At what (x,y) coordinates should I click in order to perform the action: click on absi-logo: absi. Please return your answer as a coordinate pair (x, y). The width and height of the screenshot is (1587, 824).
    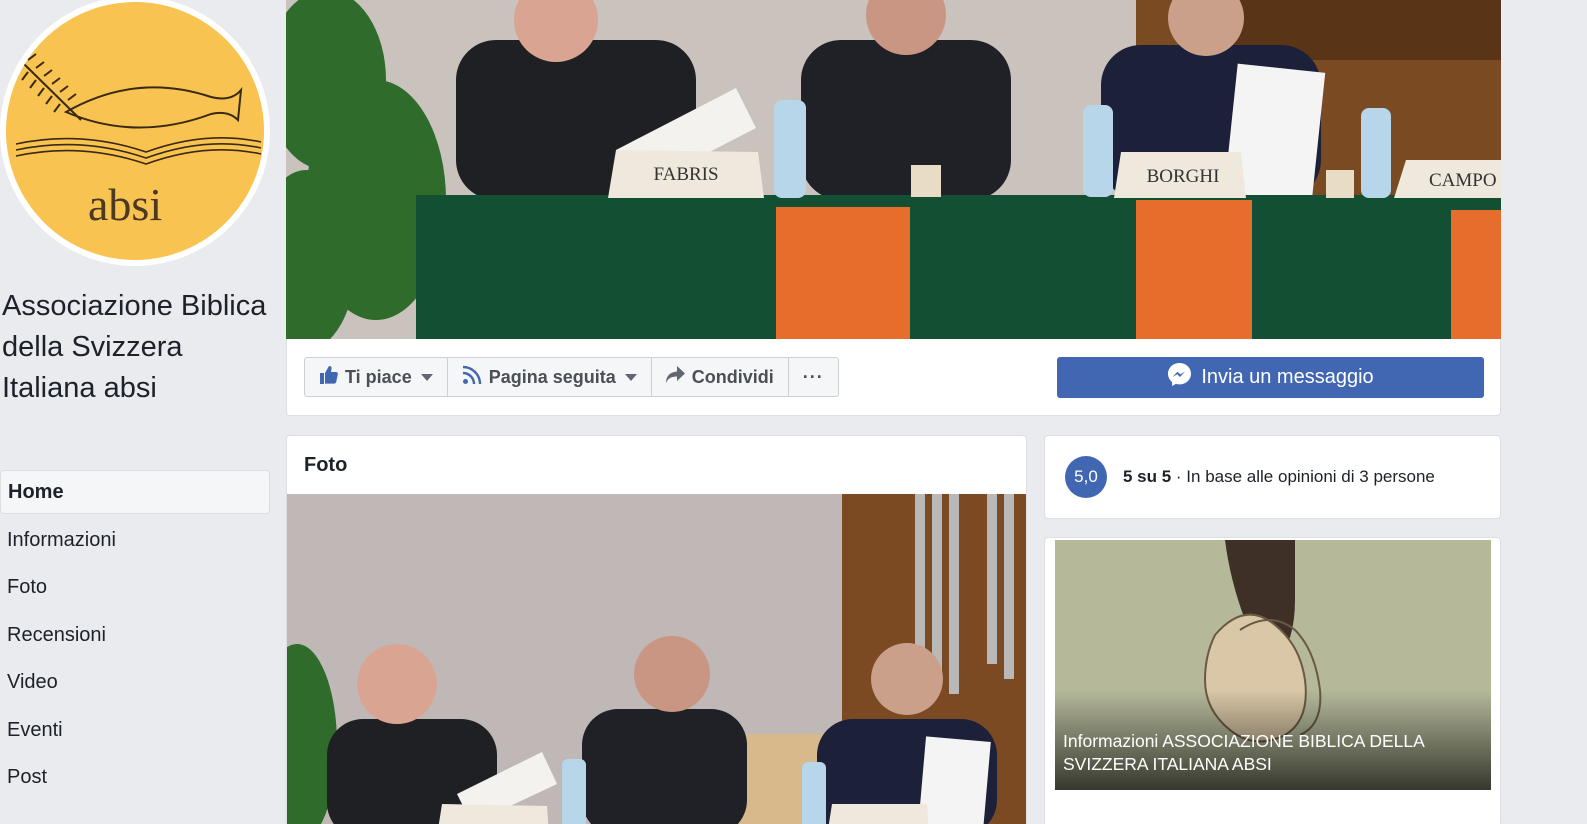
    Looking at the image, I should click on (135, 131).